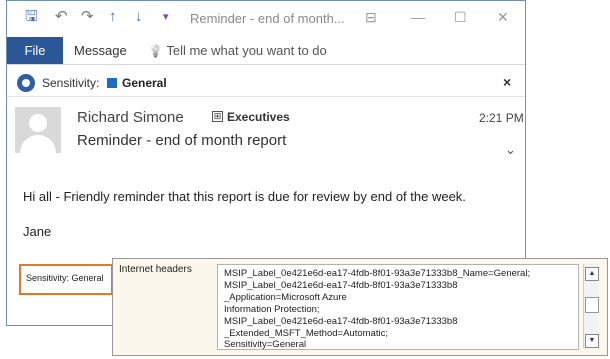 The height and width of the screenshot is (359, 610). I want to click on chevron-down-icon: ⌄, so click(510, 150).